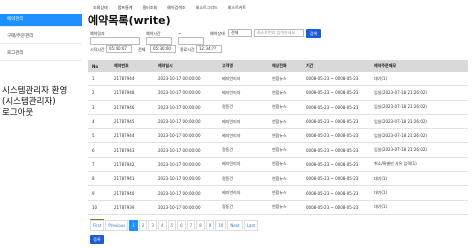 This screenshot has width=474, height=248. What do you see at coordinates (29, 102) in the screenshot?
I see `welcome-role: (시스템관리자)` at bounding box center [29, 102].